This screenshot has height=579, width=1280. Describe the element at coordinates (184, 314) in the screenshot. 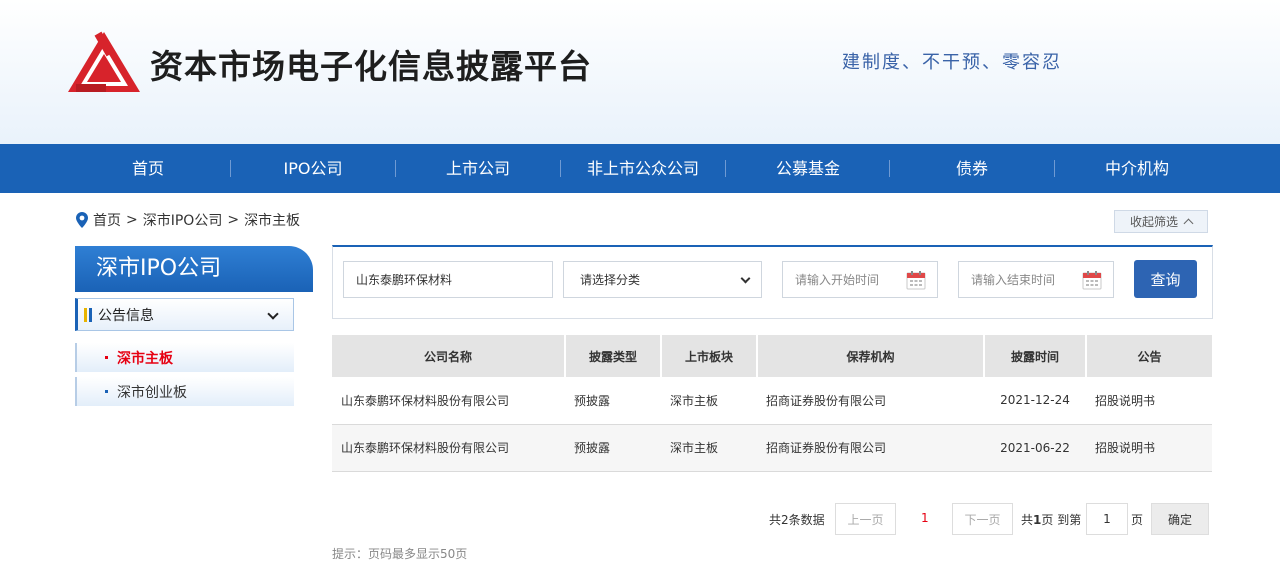

I see `sidebar-group-announcements: 公告信息` at that location.